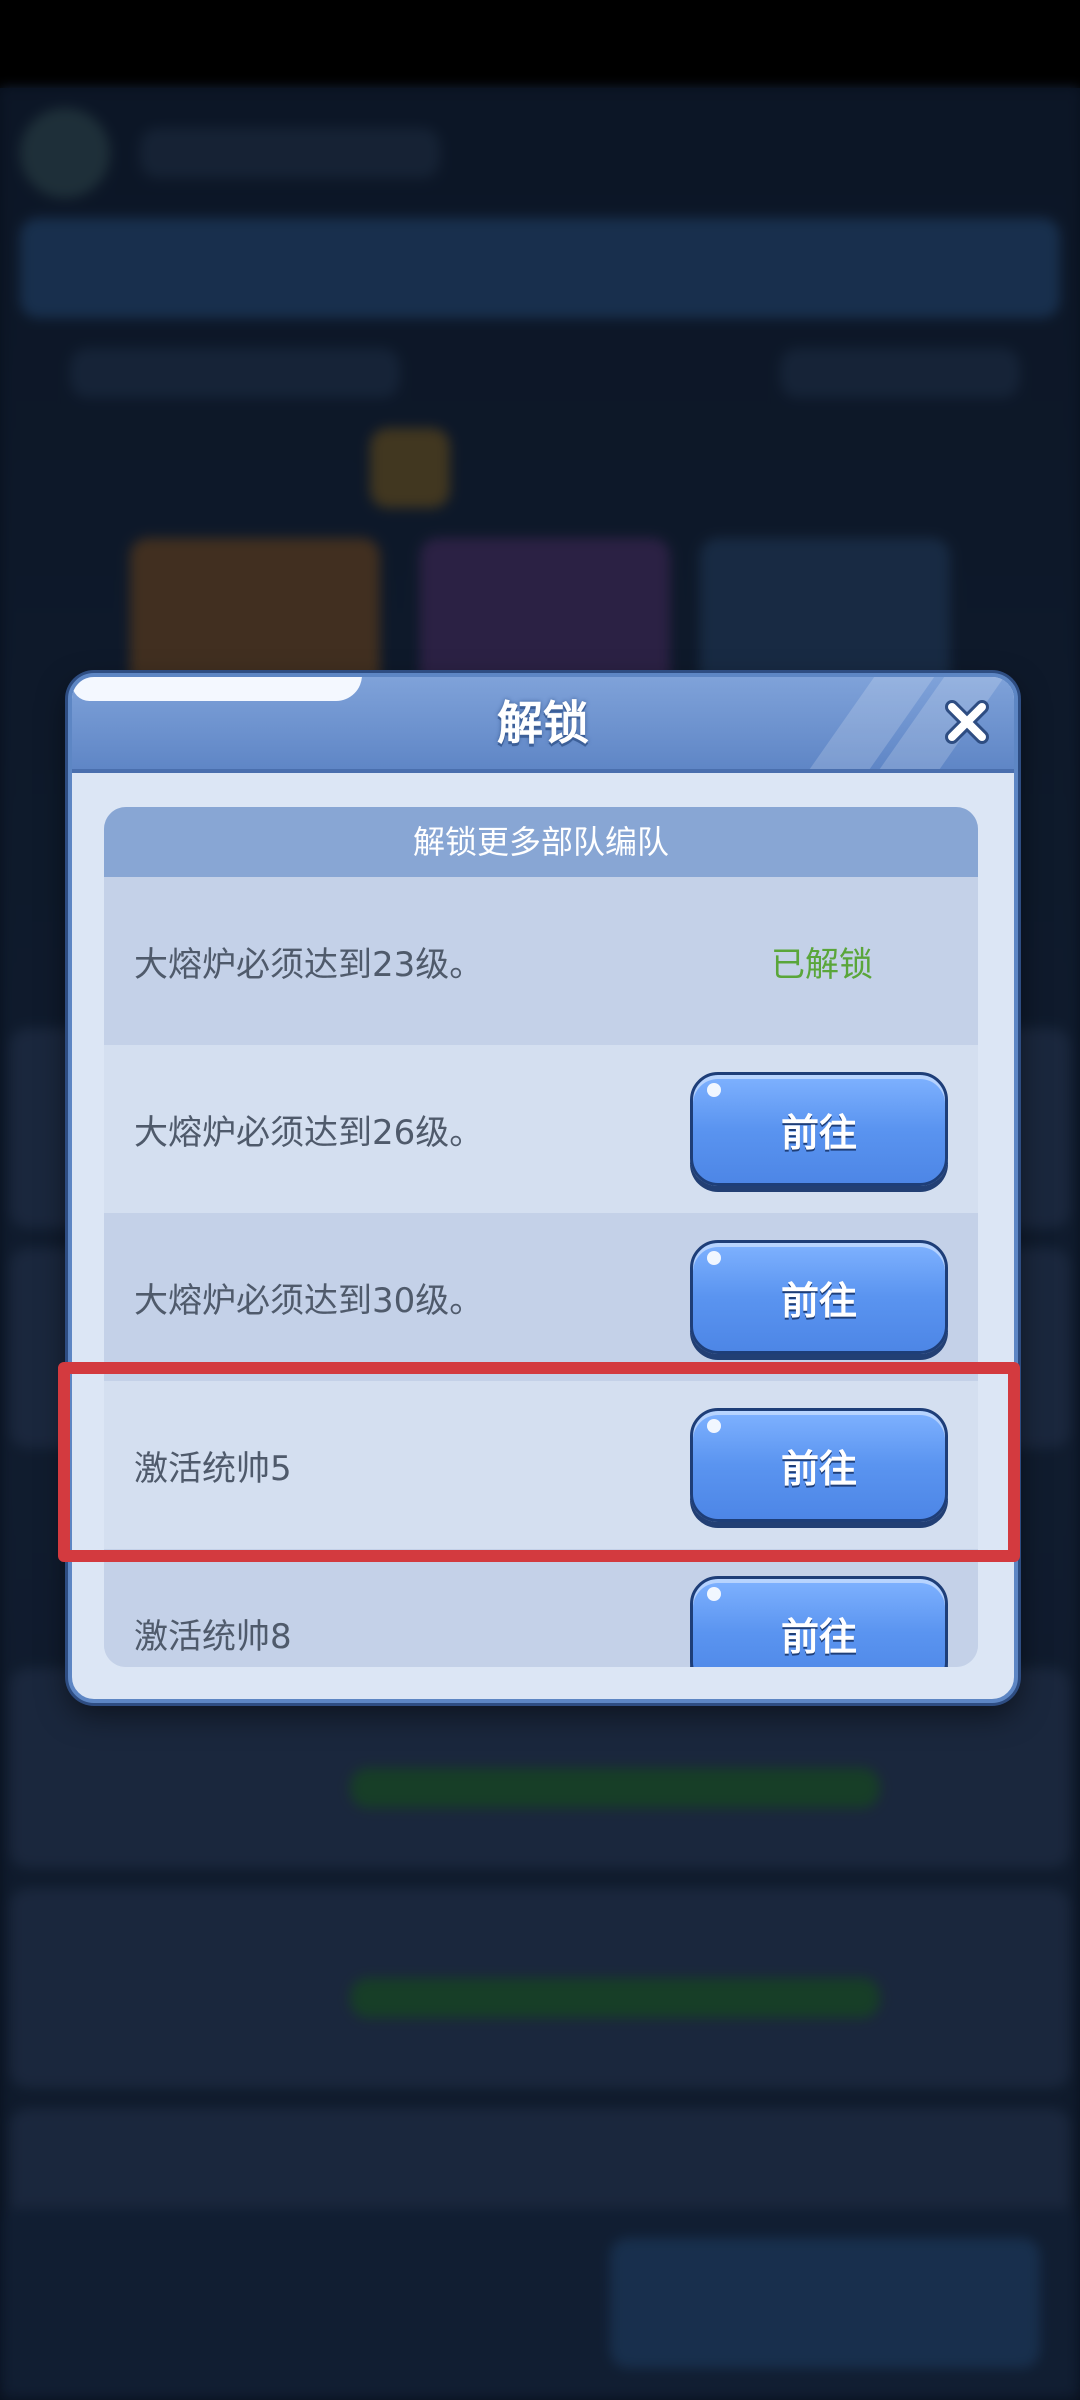 Image resolution: width=1080 pixels, height=2400 pixels. Describe the element at coordinates (309, 964) in the screenshot. I see `requirement-text: 大熔炉必须达到23级。` at that location.